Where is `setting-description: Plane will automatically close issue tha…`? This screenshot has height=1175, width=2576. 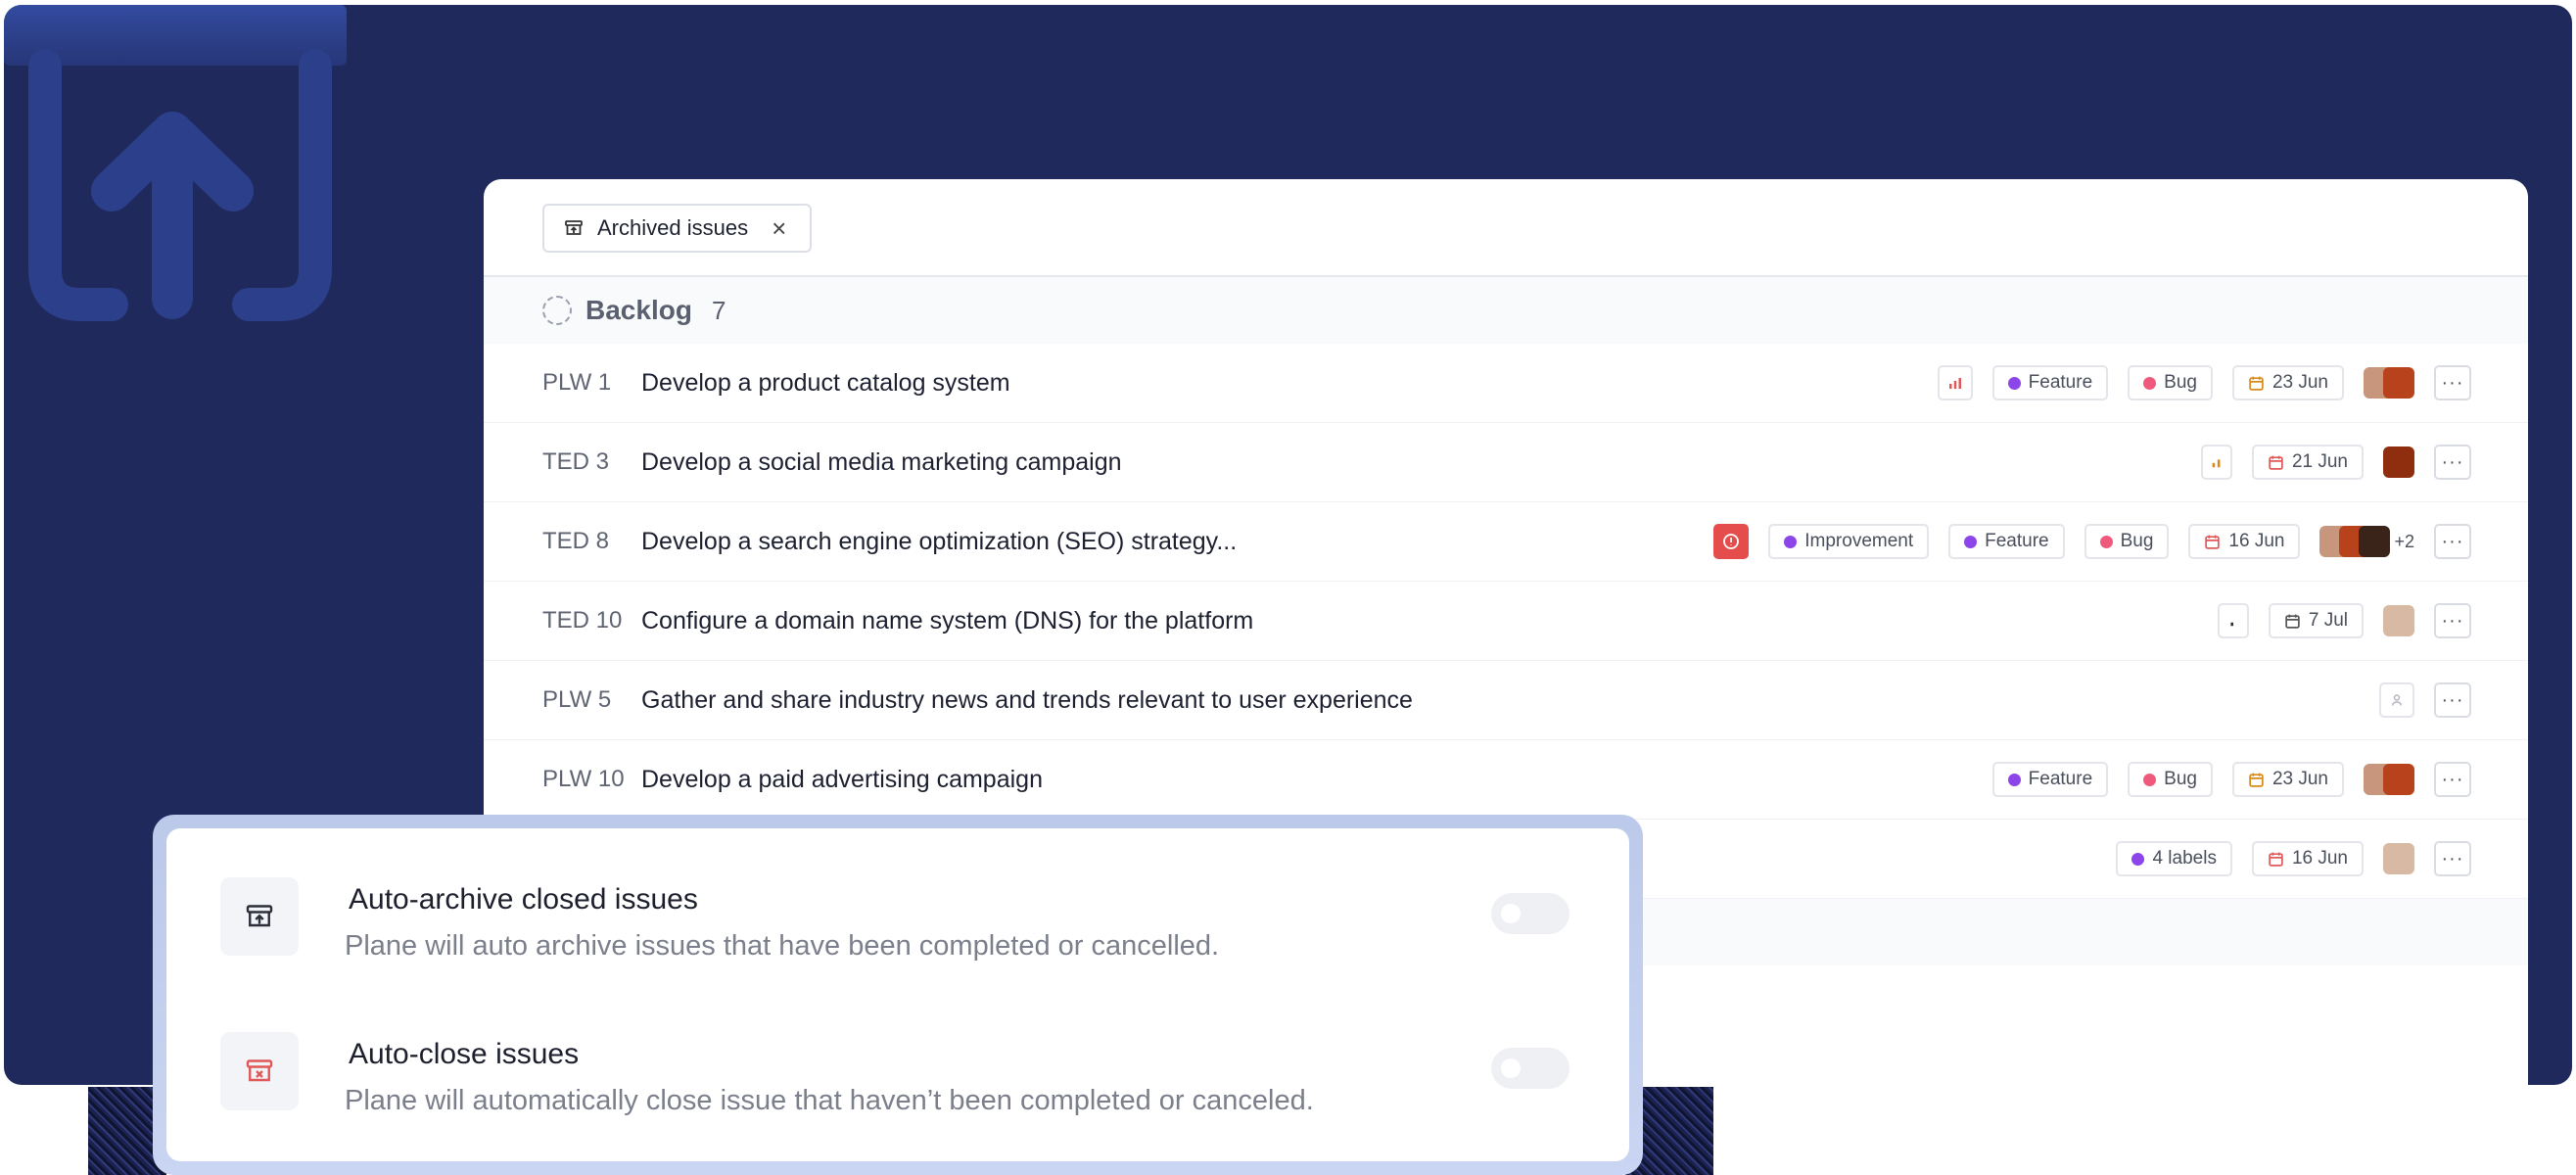
setting-description: Plane will automatically close issue tha… is located at coordinates (830, 1100).